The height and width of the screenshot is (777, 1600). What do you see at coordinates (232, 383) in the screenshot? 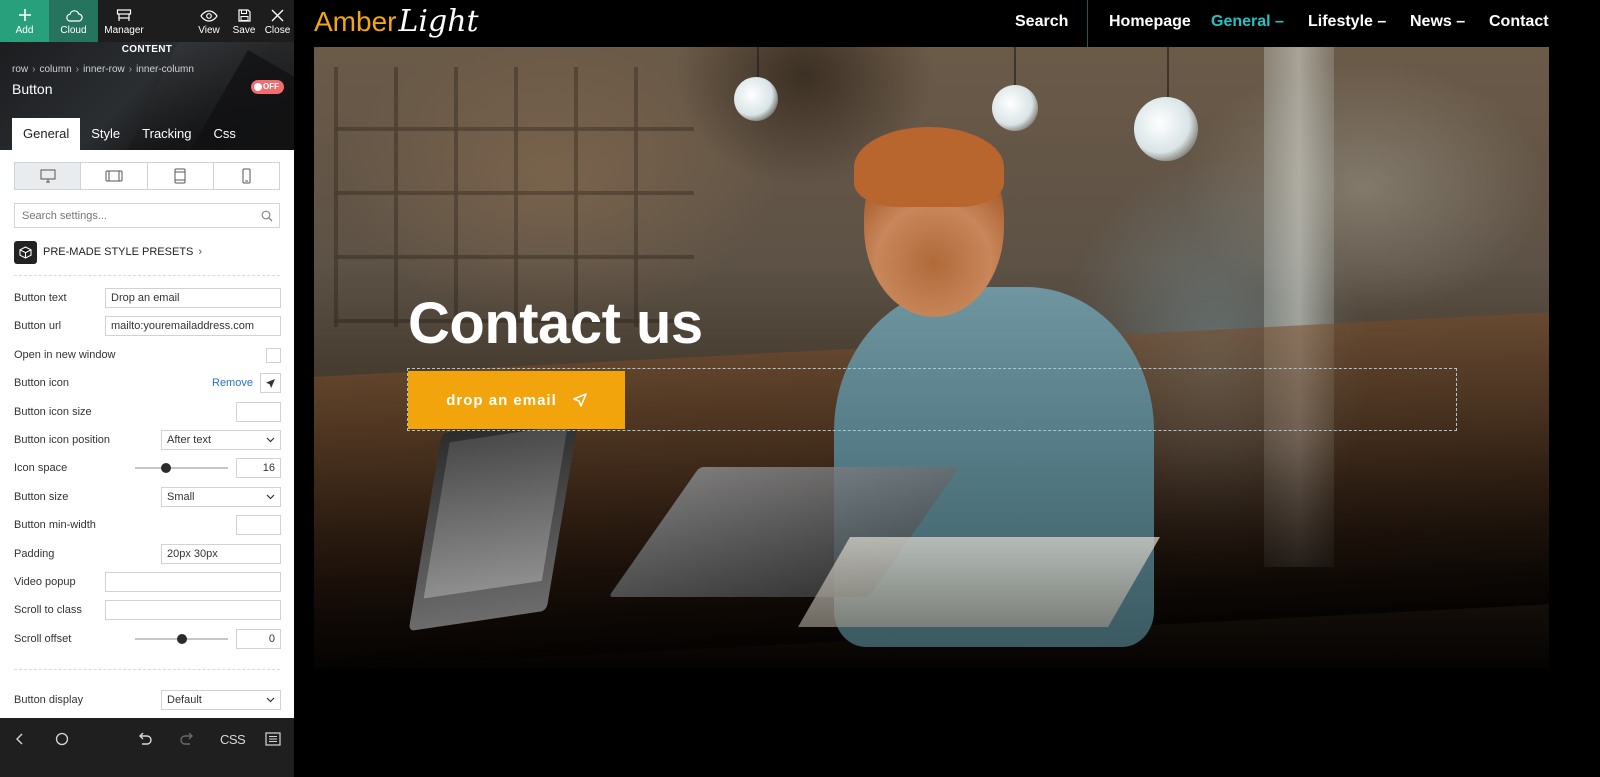
I see `remove-icon-link: Remove` at bounding box center [232, 383].